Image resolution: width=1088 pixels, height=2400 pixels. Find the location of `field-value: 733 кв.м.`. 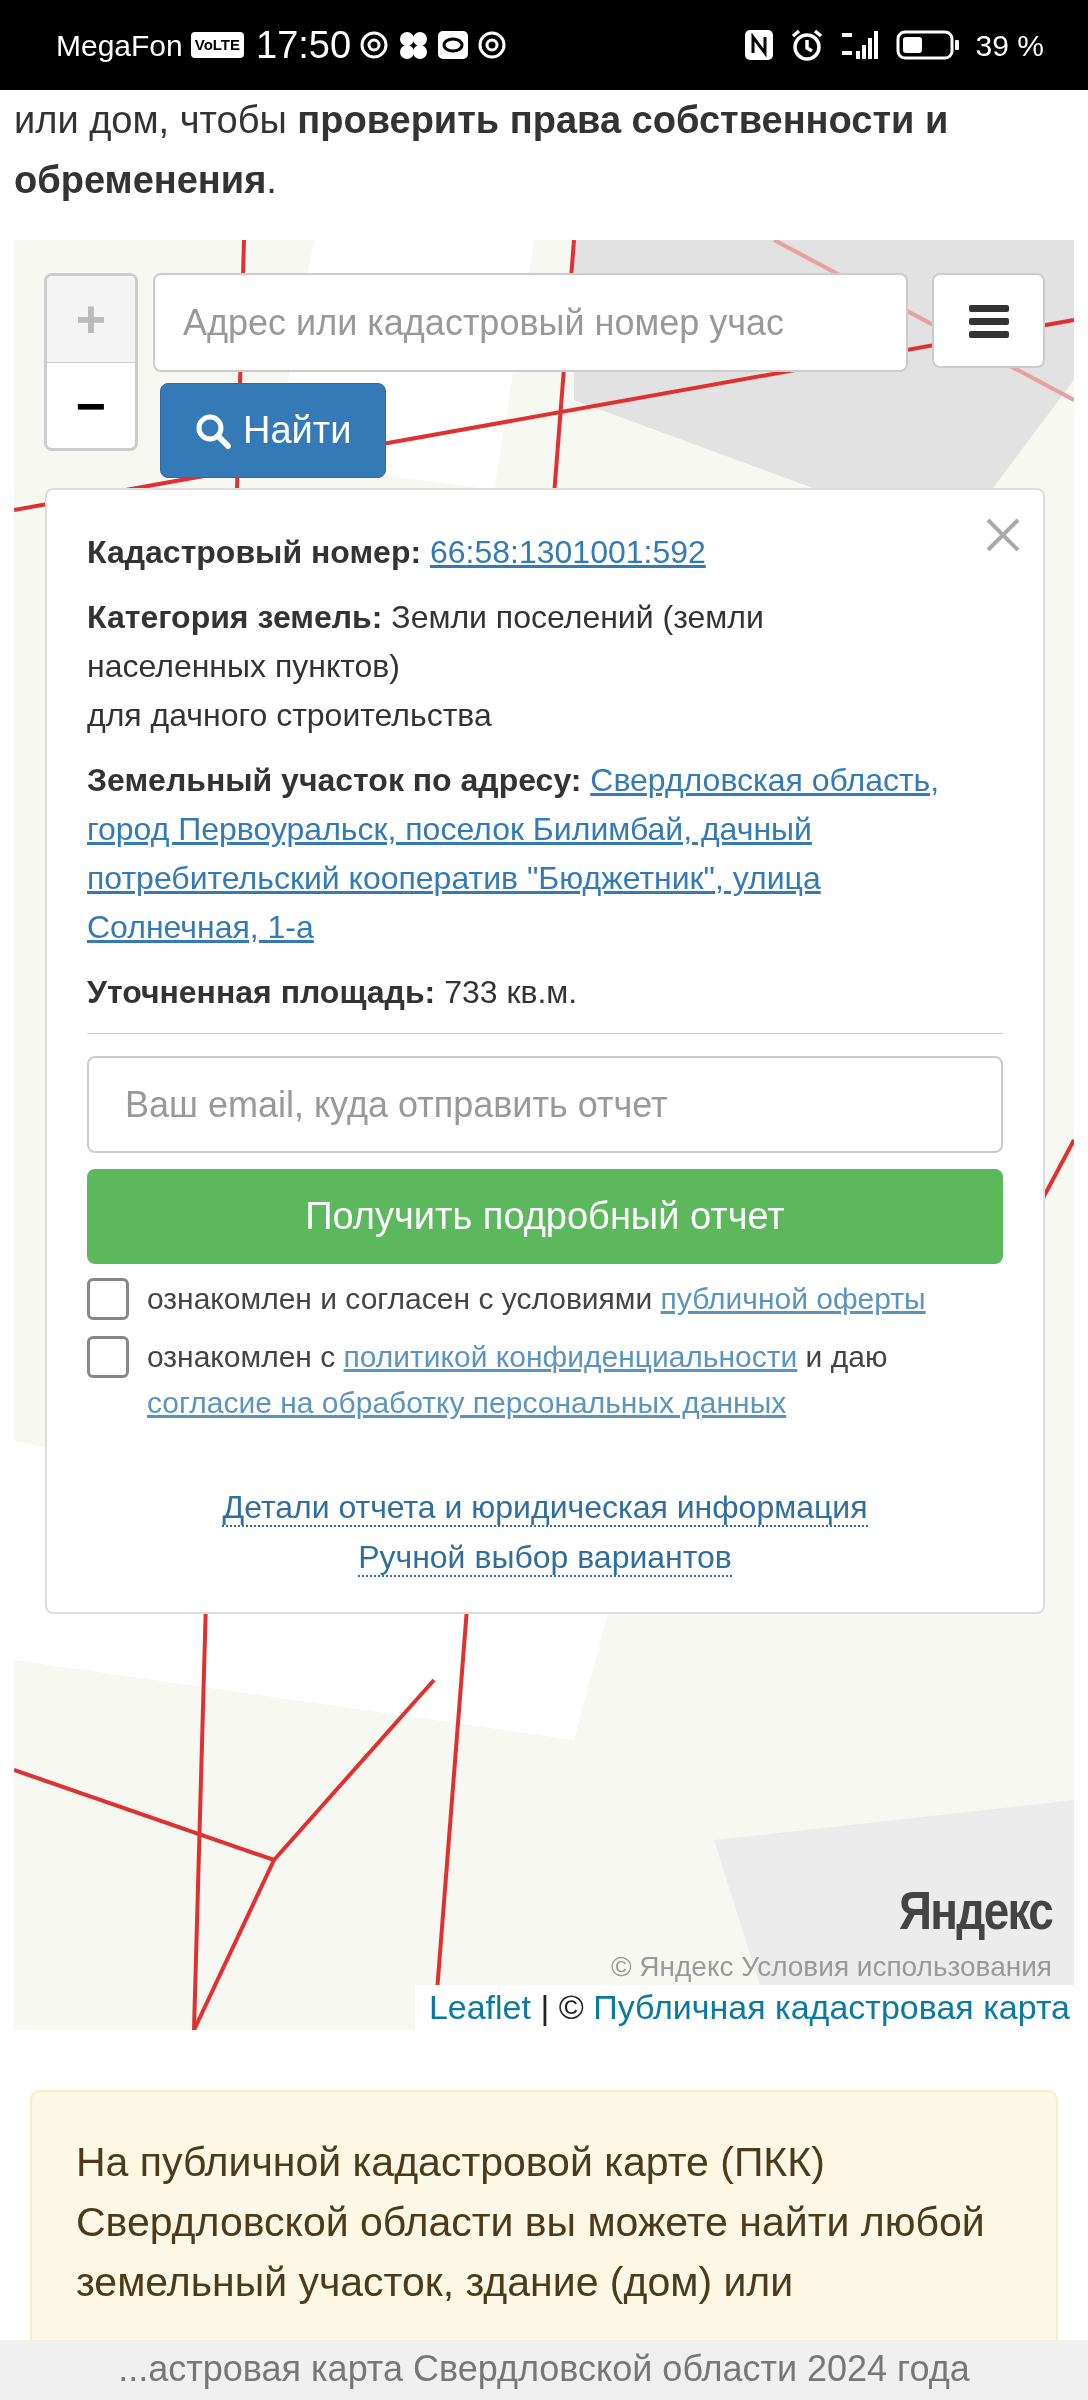

field-value: 733 кв.м. is located at coordinates (511, 992).